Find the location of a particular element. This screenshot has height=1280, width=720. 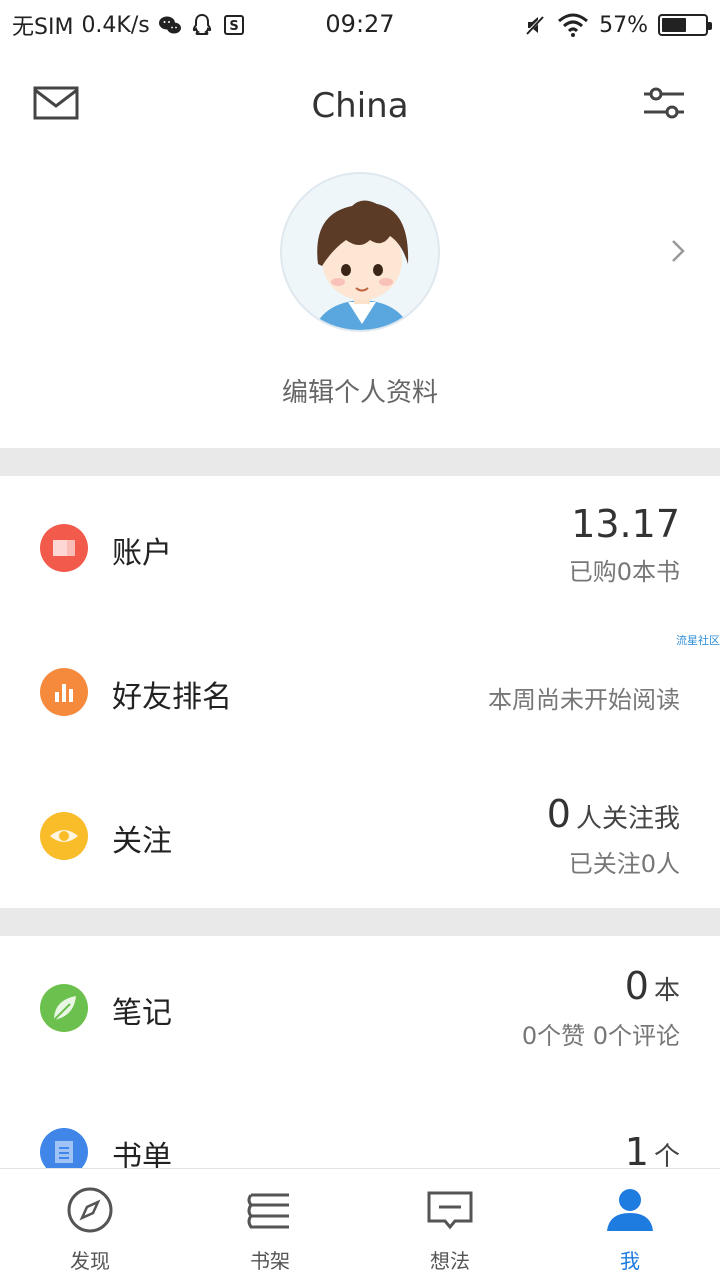

list-icon is located at coordinates (64, 1148).